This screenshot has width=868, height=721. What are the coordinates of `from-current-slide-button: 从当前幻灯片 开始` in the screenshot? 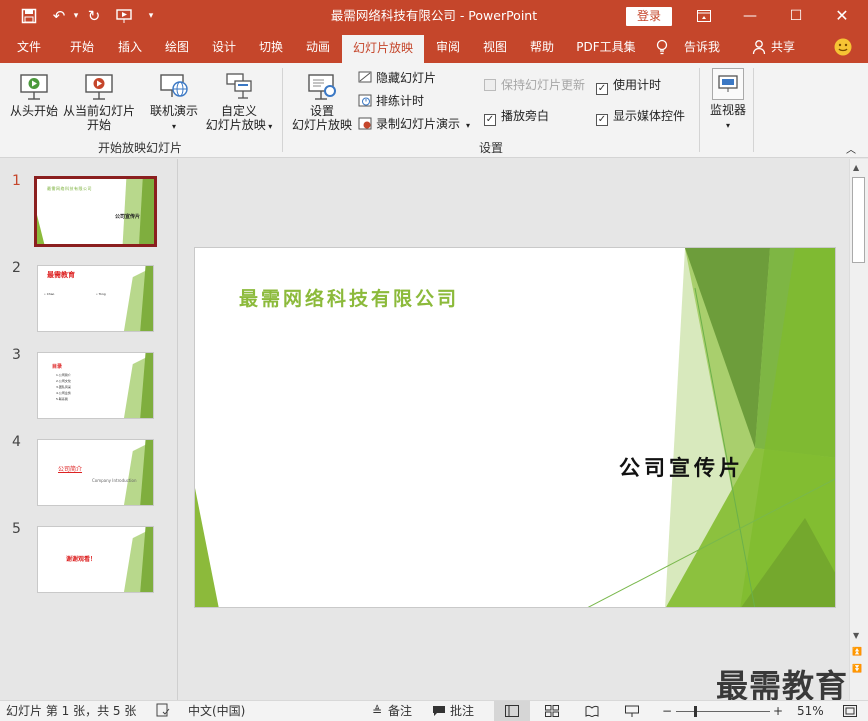 It's located at (99, 101).